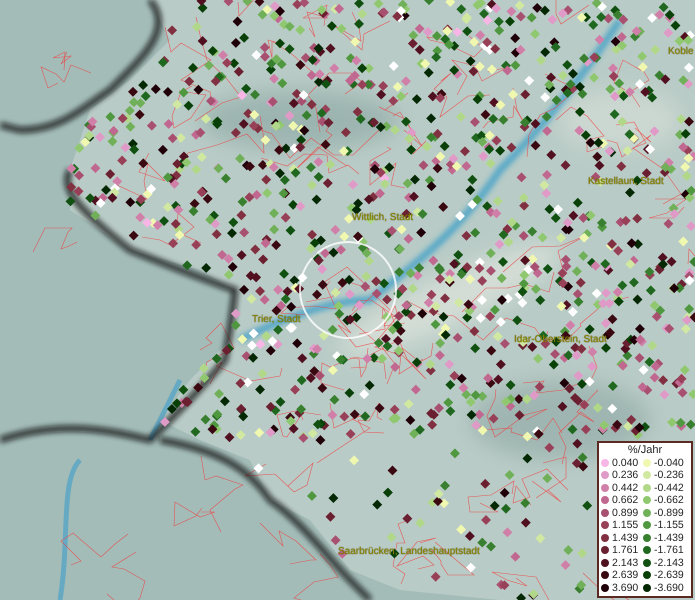 Image resolution: width=695 pixels, height=600 pixels. What do you see at coordinates (669, 538) in the screenshot?
I see `legend-value: -1.439` at bounding box center [669, 538].